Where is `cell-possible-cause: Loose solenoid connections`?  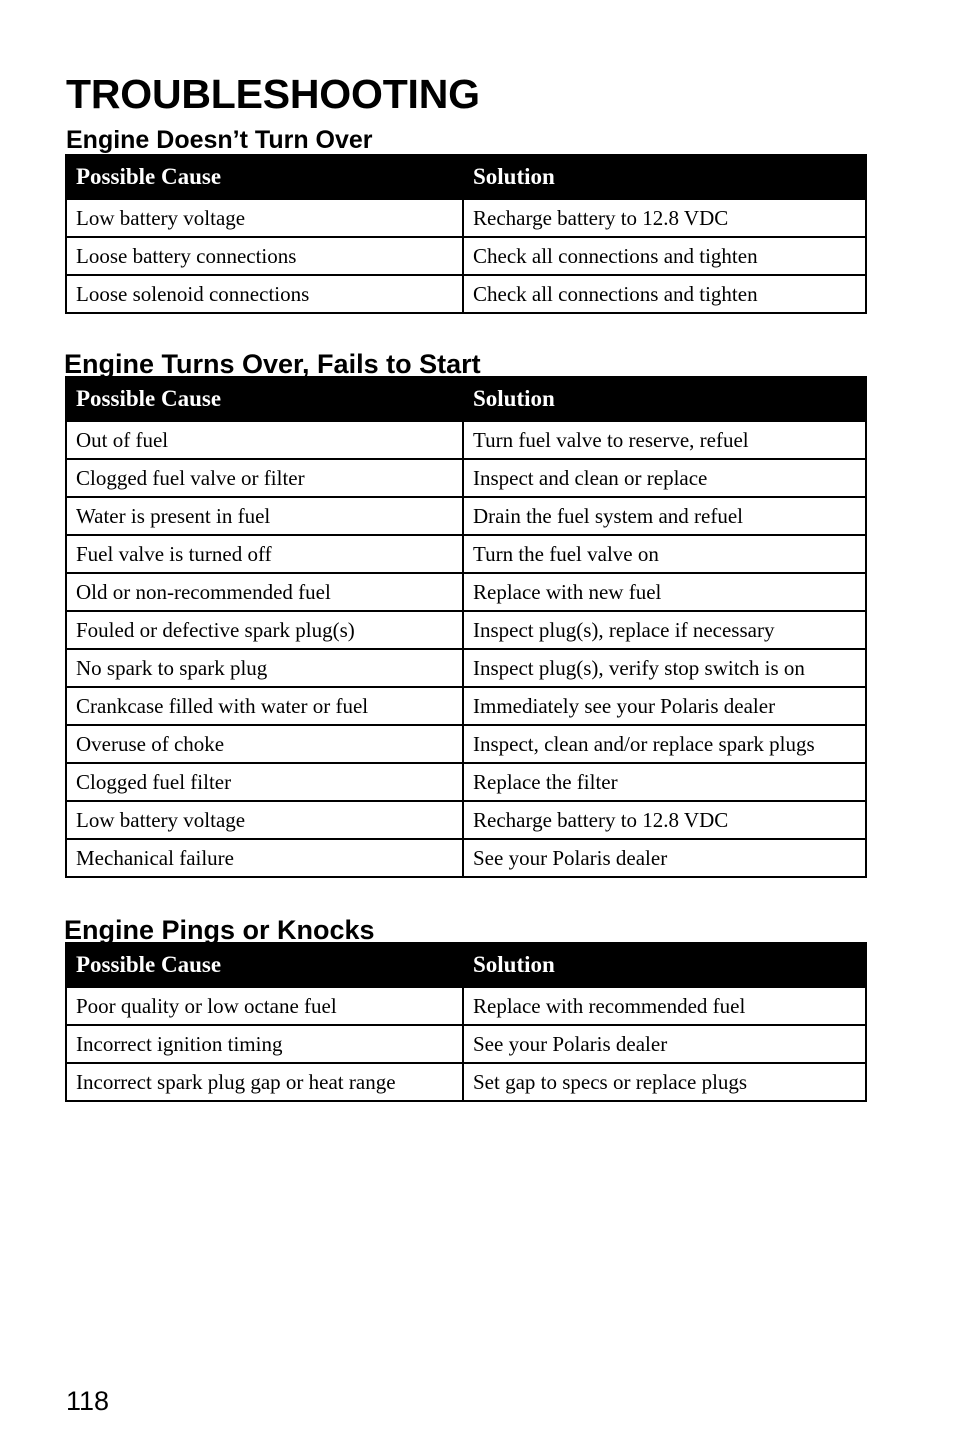 cell-possible-cause: Loose solenoid connections is located at coordinates (264, 294).